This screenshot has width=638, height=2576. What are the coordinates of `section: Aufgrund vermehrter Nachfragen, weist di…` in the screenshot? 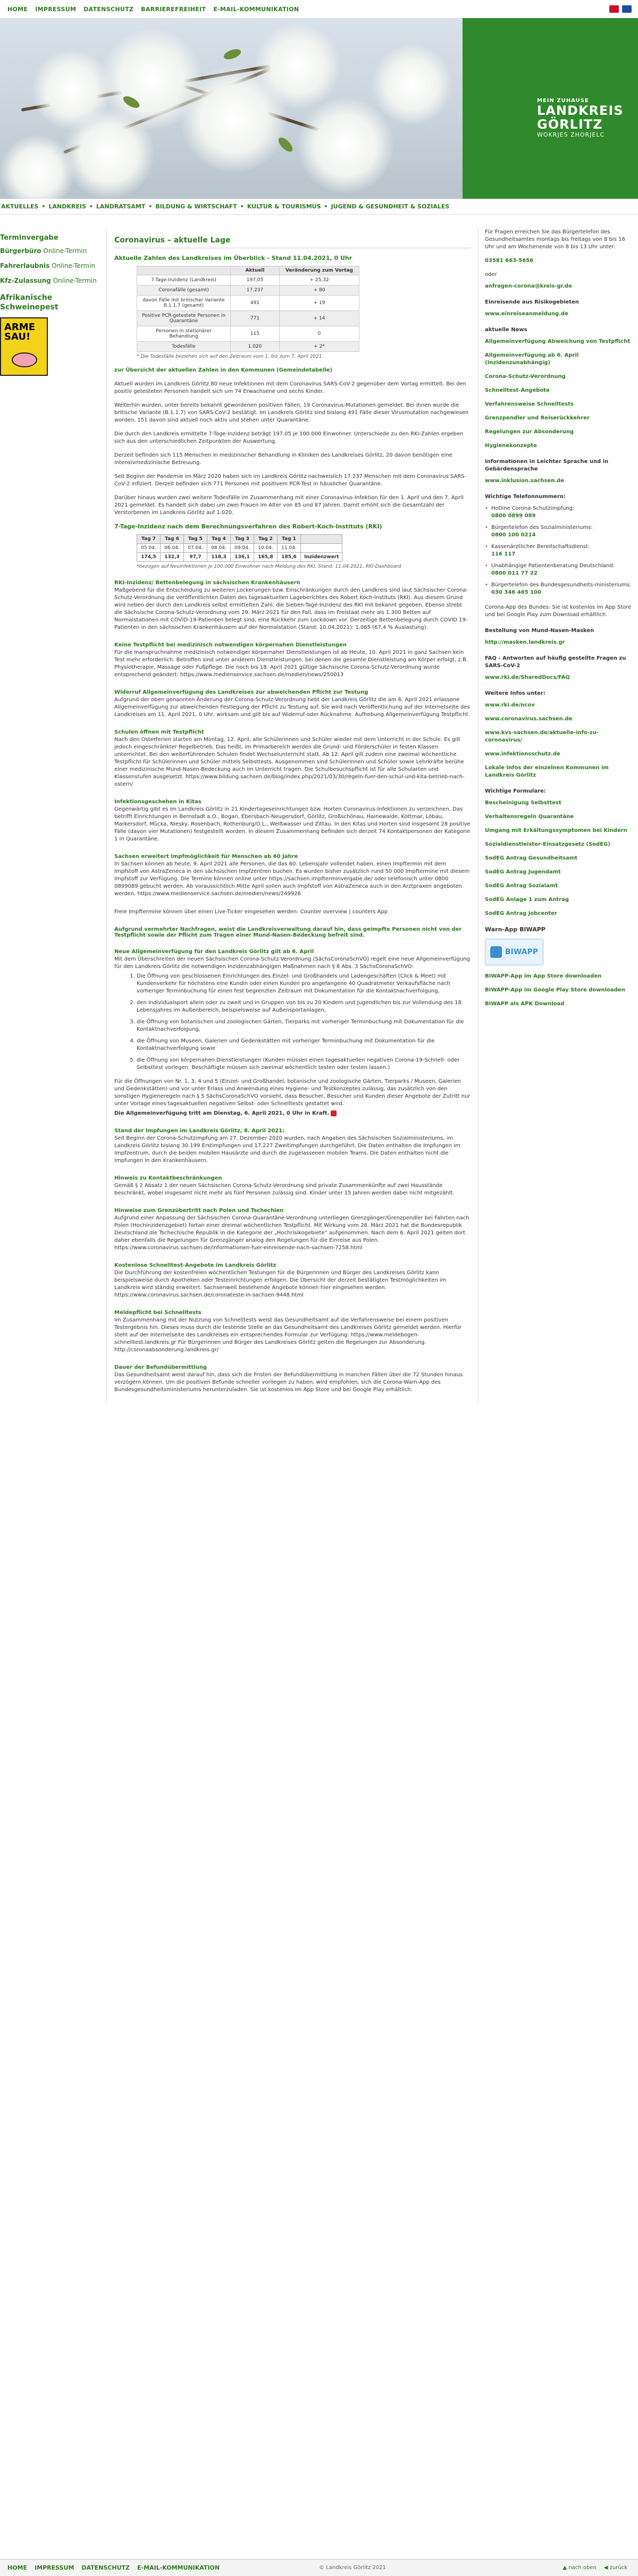 It's located at (288, 932).